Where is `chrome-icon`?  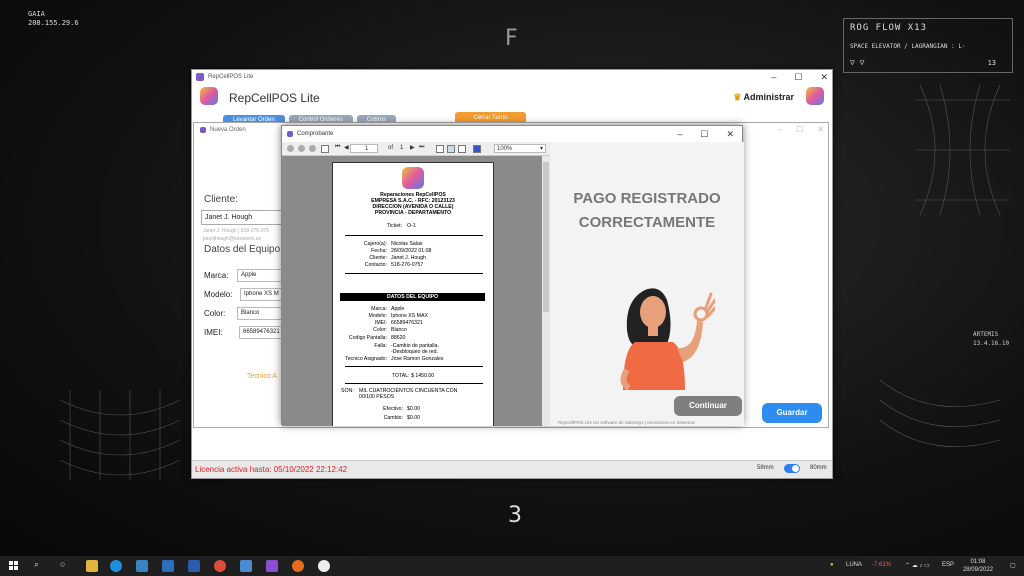 chrome-icon is located at coordinates (220, 566).